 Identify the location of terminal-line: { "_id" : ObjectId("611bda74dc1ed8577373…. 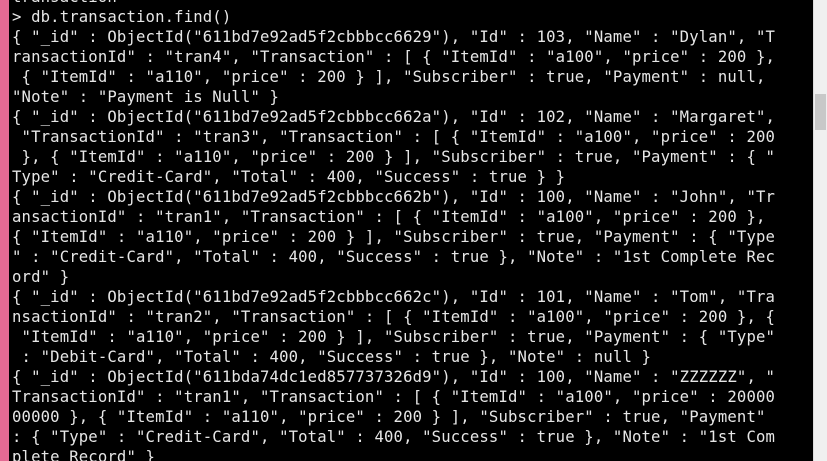
(394, 377).